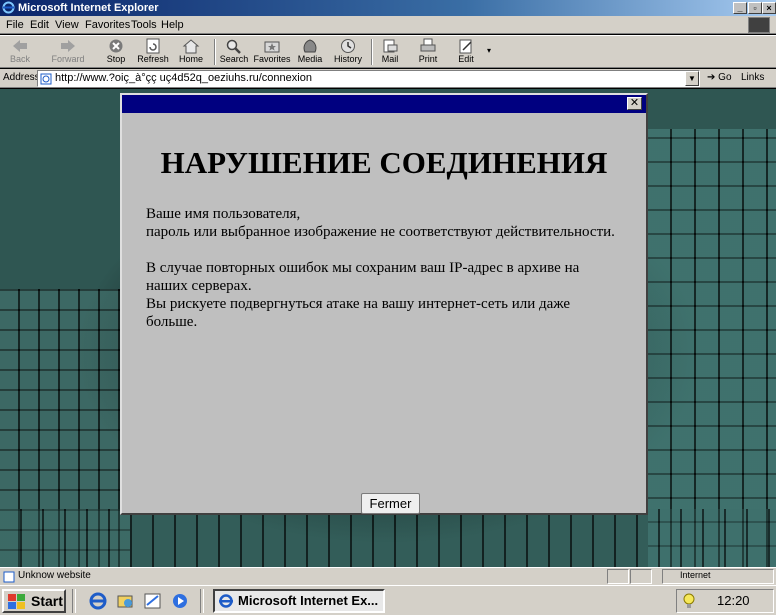 This screenshot has width=776, height=615. I want to click on refresh-icon, so click(153, 46).